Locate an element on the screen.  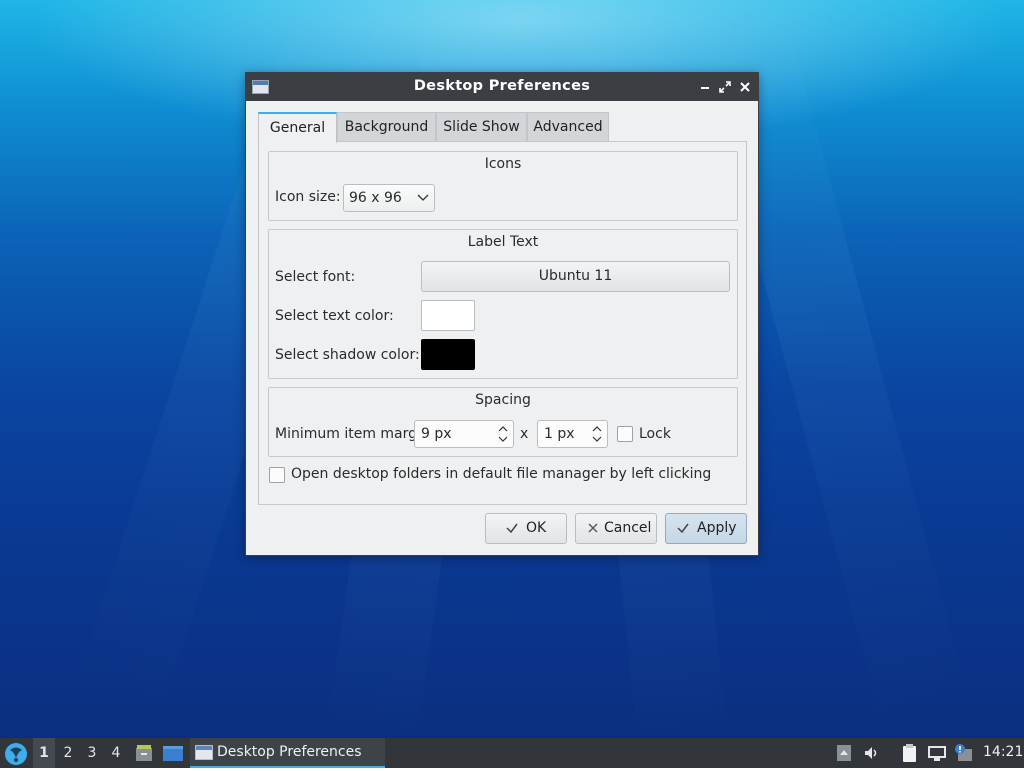
close-icon is located at coordinates (745, 87).